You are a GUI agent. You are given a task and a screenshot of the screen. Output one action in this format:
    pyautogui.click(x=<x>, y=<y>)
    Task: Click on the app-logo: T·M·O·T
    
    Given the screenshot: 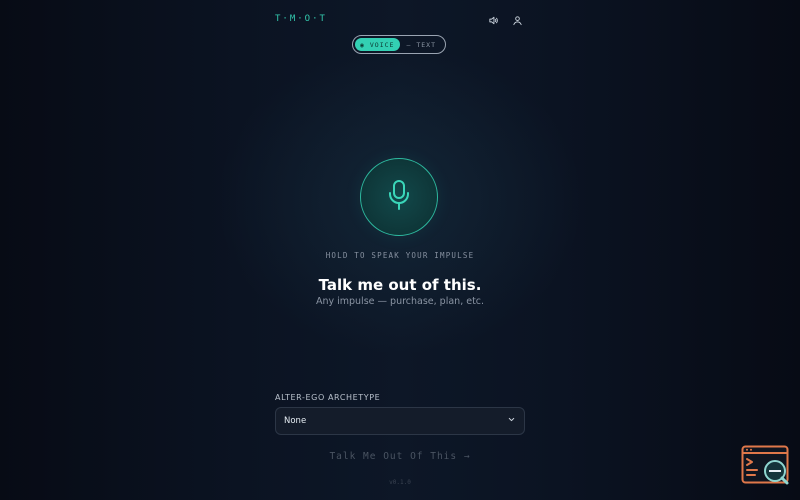 What is the action you would take?
    pyautogui.click(x=301, y=19)
    